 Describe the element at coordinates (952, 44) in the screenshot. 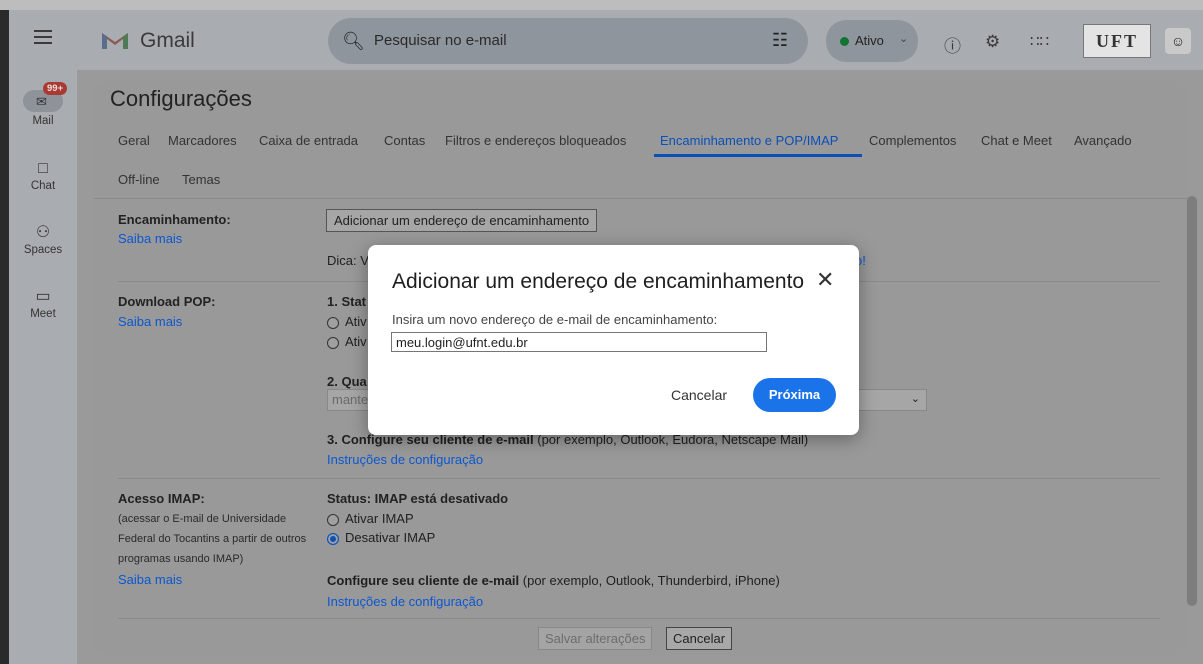

I see `help-icon: ⓘ` at that location.